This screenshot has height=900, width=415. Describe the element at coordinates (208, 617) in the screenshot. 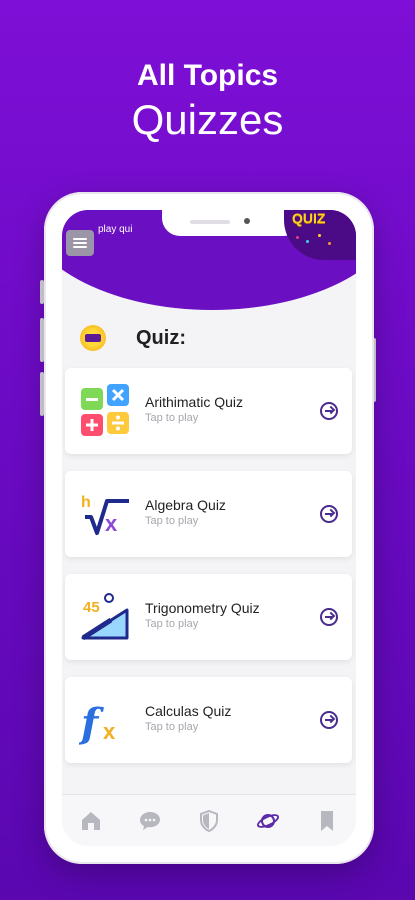

I see `quiz-card-trigonometry: 45 Trigonometry Quiz Tap to play` at that location.